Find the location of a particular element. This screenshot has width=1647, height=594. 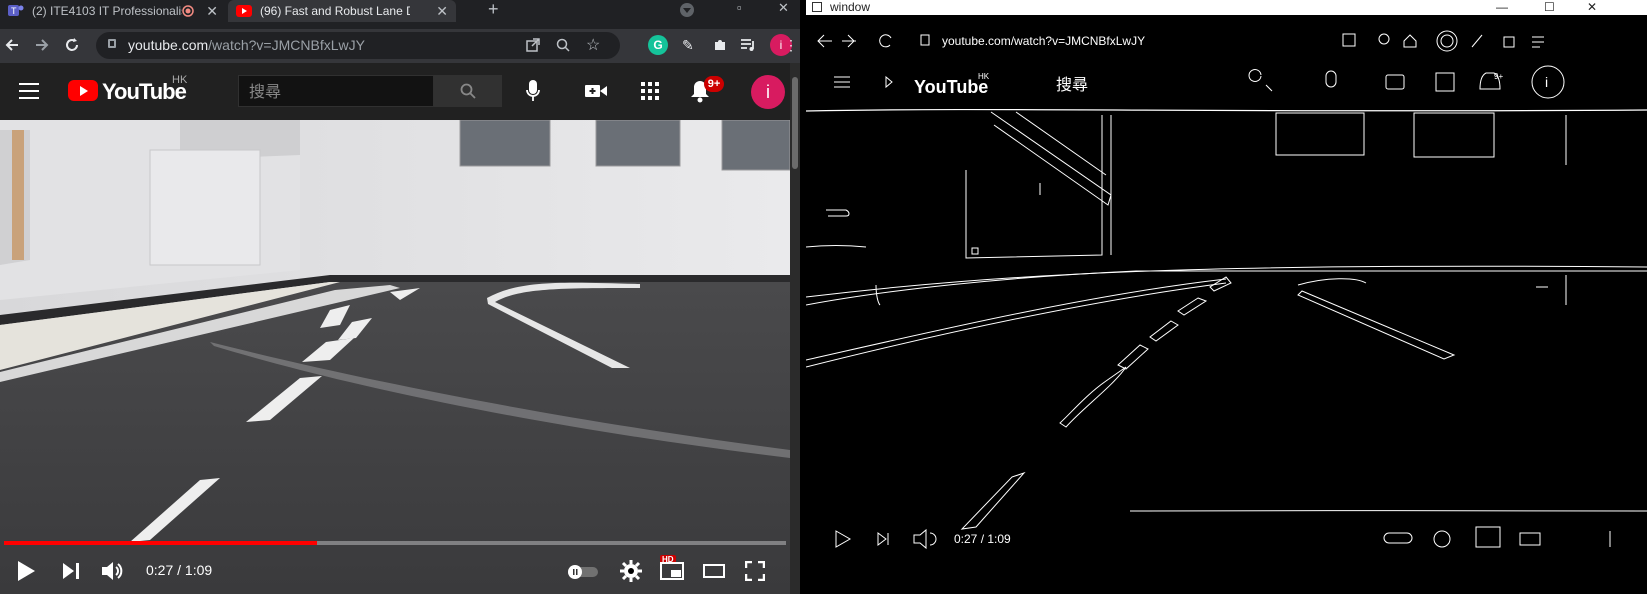

chrome-menu-icon: ⋮ is located at coordinates (791, 45).